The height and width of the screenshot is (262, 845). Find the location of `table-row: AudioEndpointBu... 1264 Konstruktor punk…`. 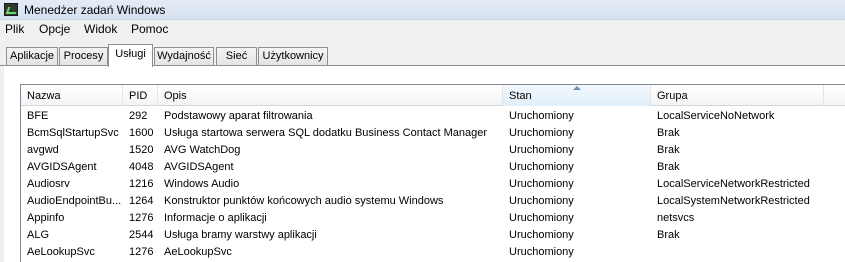

table-row: AudioEndpointBu... 1264 Konstruktor punk… is located at coordinates (433, 201).